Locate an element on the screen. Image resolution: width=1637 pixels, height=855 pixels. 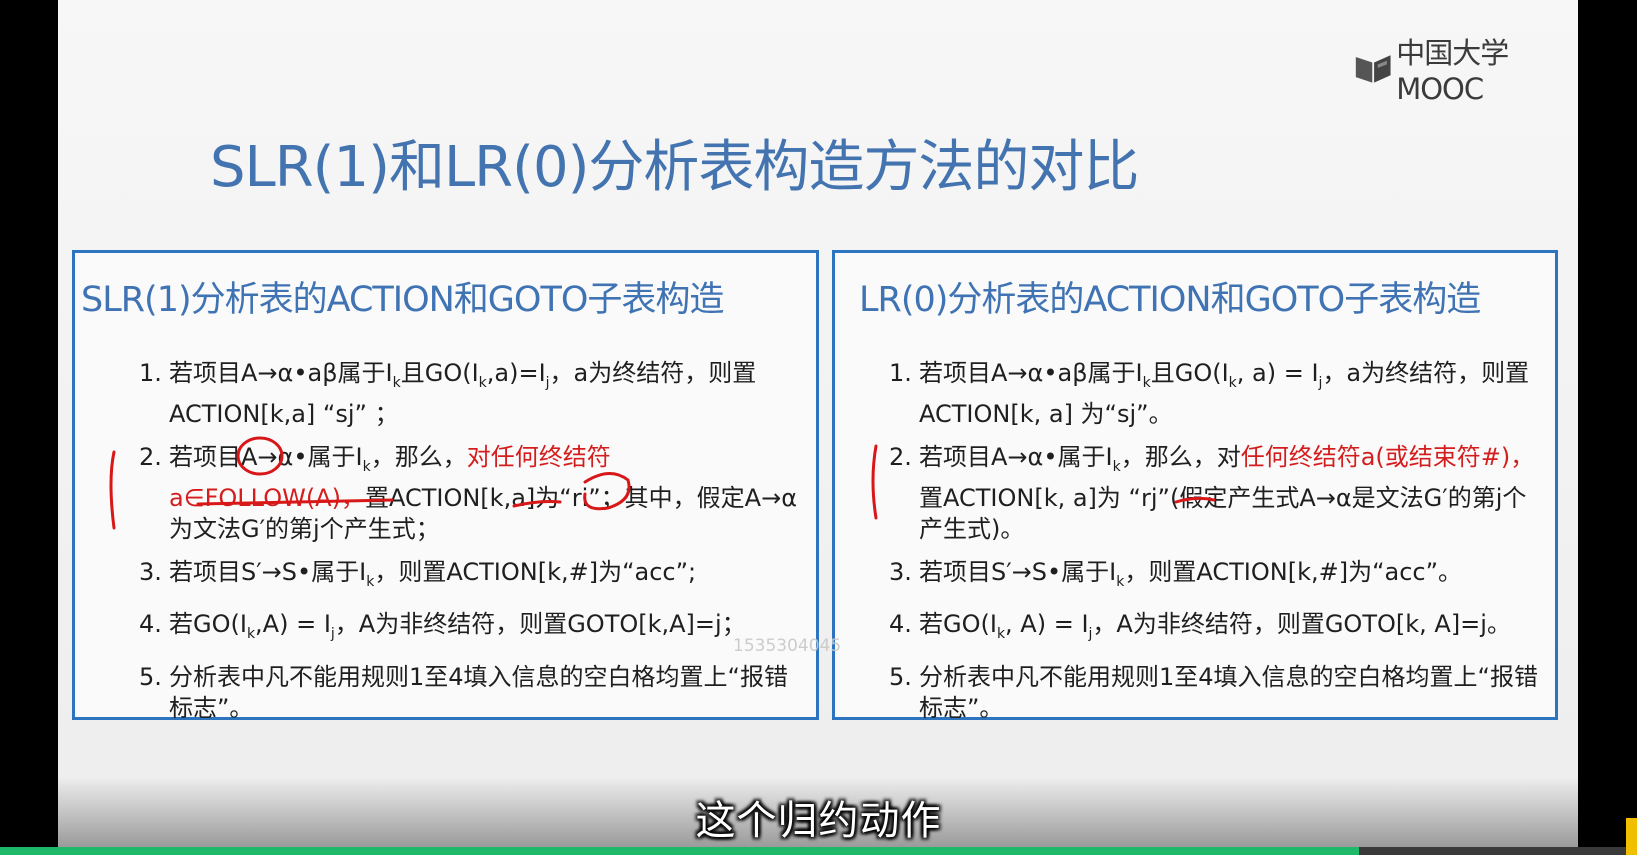
scroll-marker is located at coordinates (1631, 836).